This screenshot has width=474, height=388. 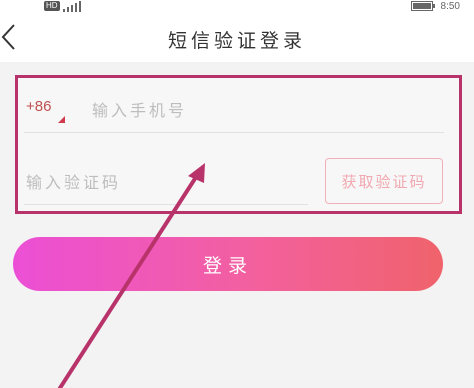 What do you see at coordinates (422, 6) in the screenshot?
I see `battery-icon` at bounding box center [422, 6].